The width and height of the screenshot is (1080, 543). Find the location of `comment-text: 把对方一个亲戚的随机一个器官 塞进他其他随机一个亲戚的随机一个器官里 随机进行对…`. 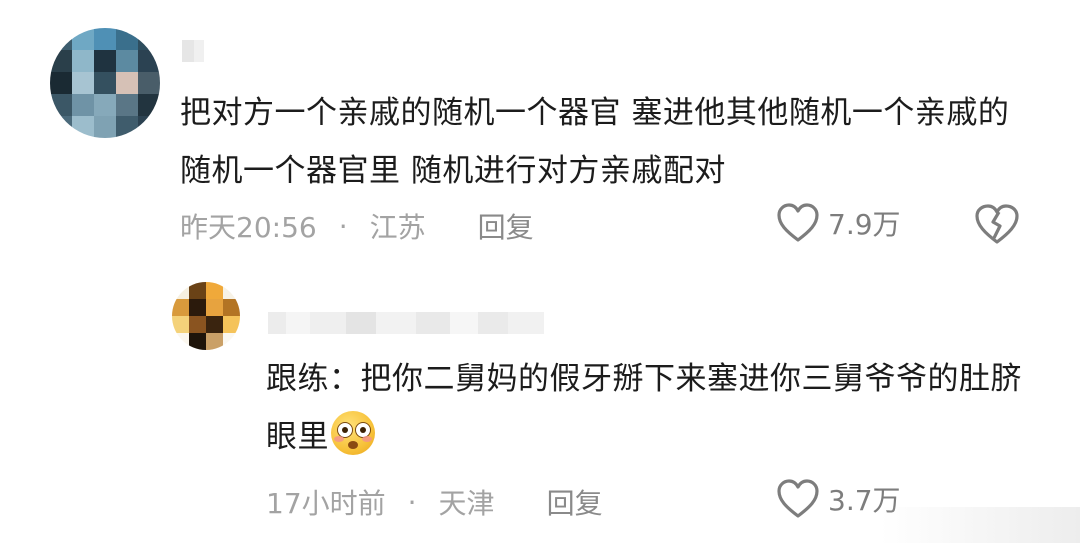

comment-text: 把对方一个亲戚的随机一个器官 塞进他其他随机一个亲戚的随机一个器官里 随机进行对… is located at coordinates (595, 142).